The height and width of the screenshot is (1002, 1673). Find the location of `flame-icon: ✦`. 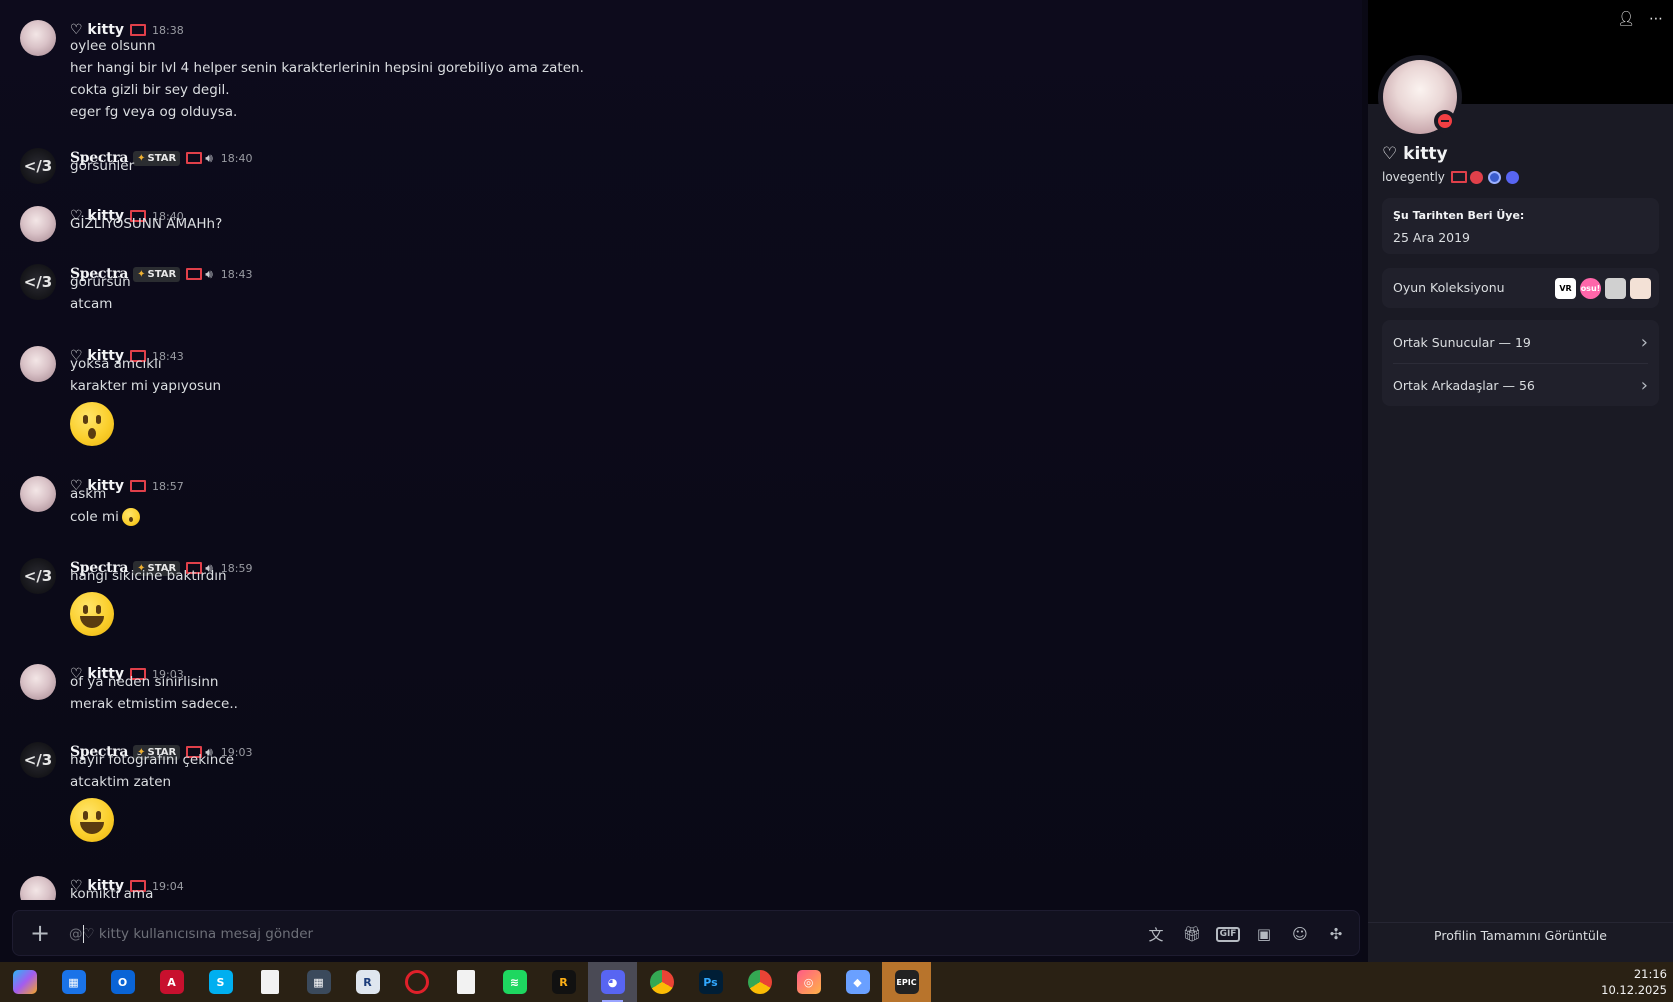

flame-icon: ✦ is located at coordinates (141, 158).